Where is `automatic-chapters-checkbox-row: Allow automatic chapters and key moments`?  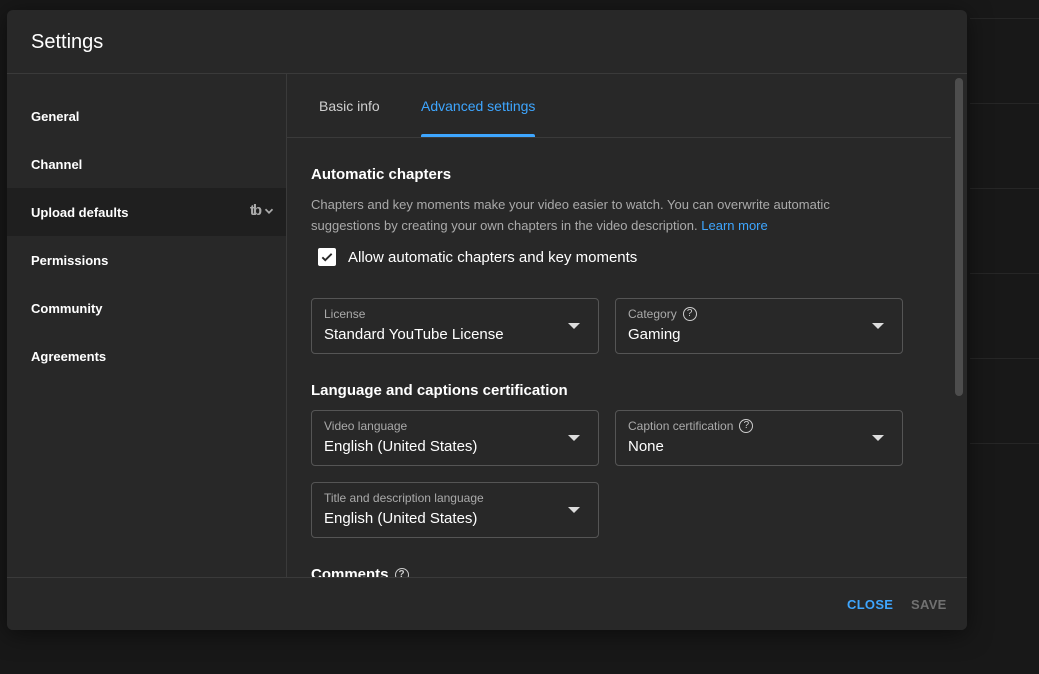 automatic-chapters-checkbox-row: Allow automatic chapters and key moments is located at coordinates (477, 257).